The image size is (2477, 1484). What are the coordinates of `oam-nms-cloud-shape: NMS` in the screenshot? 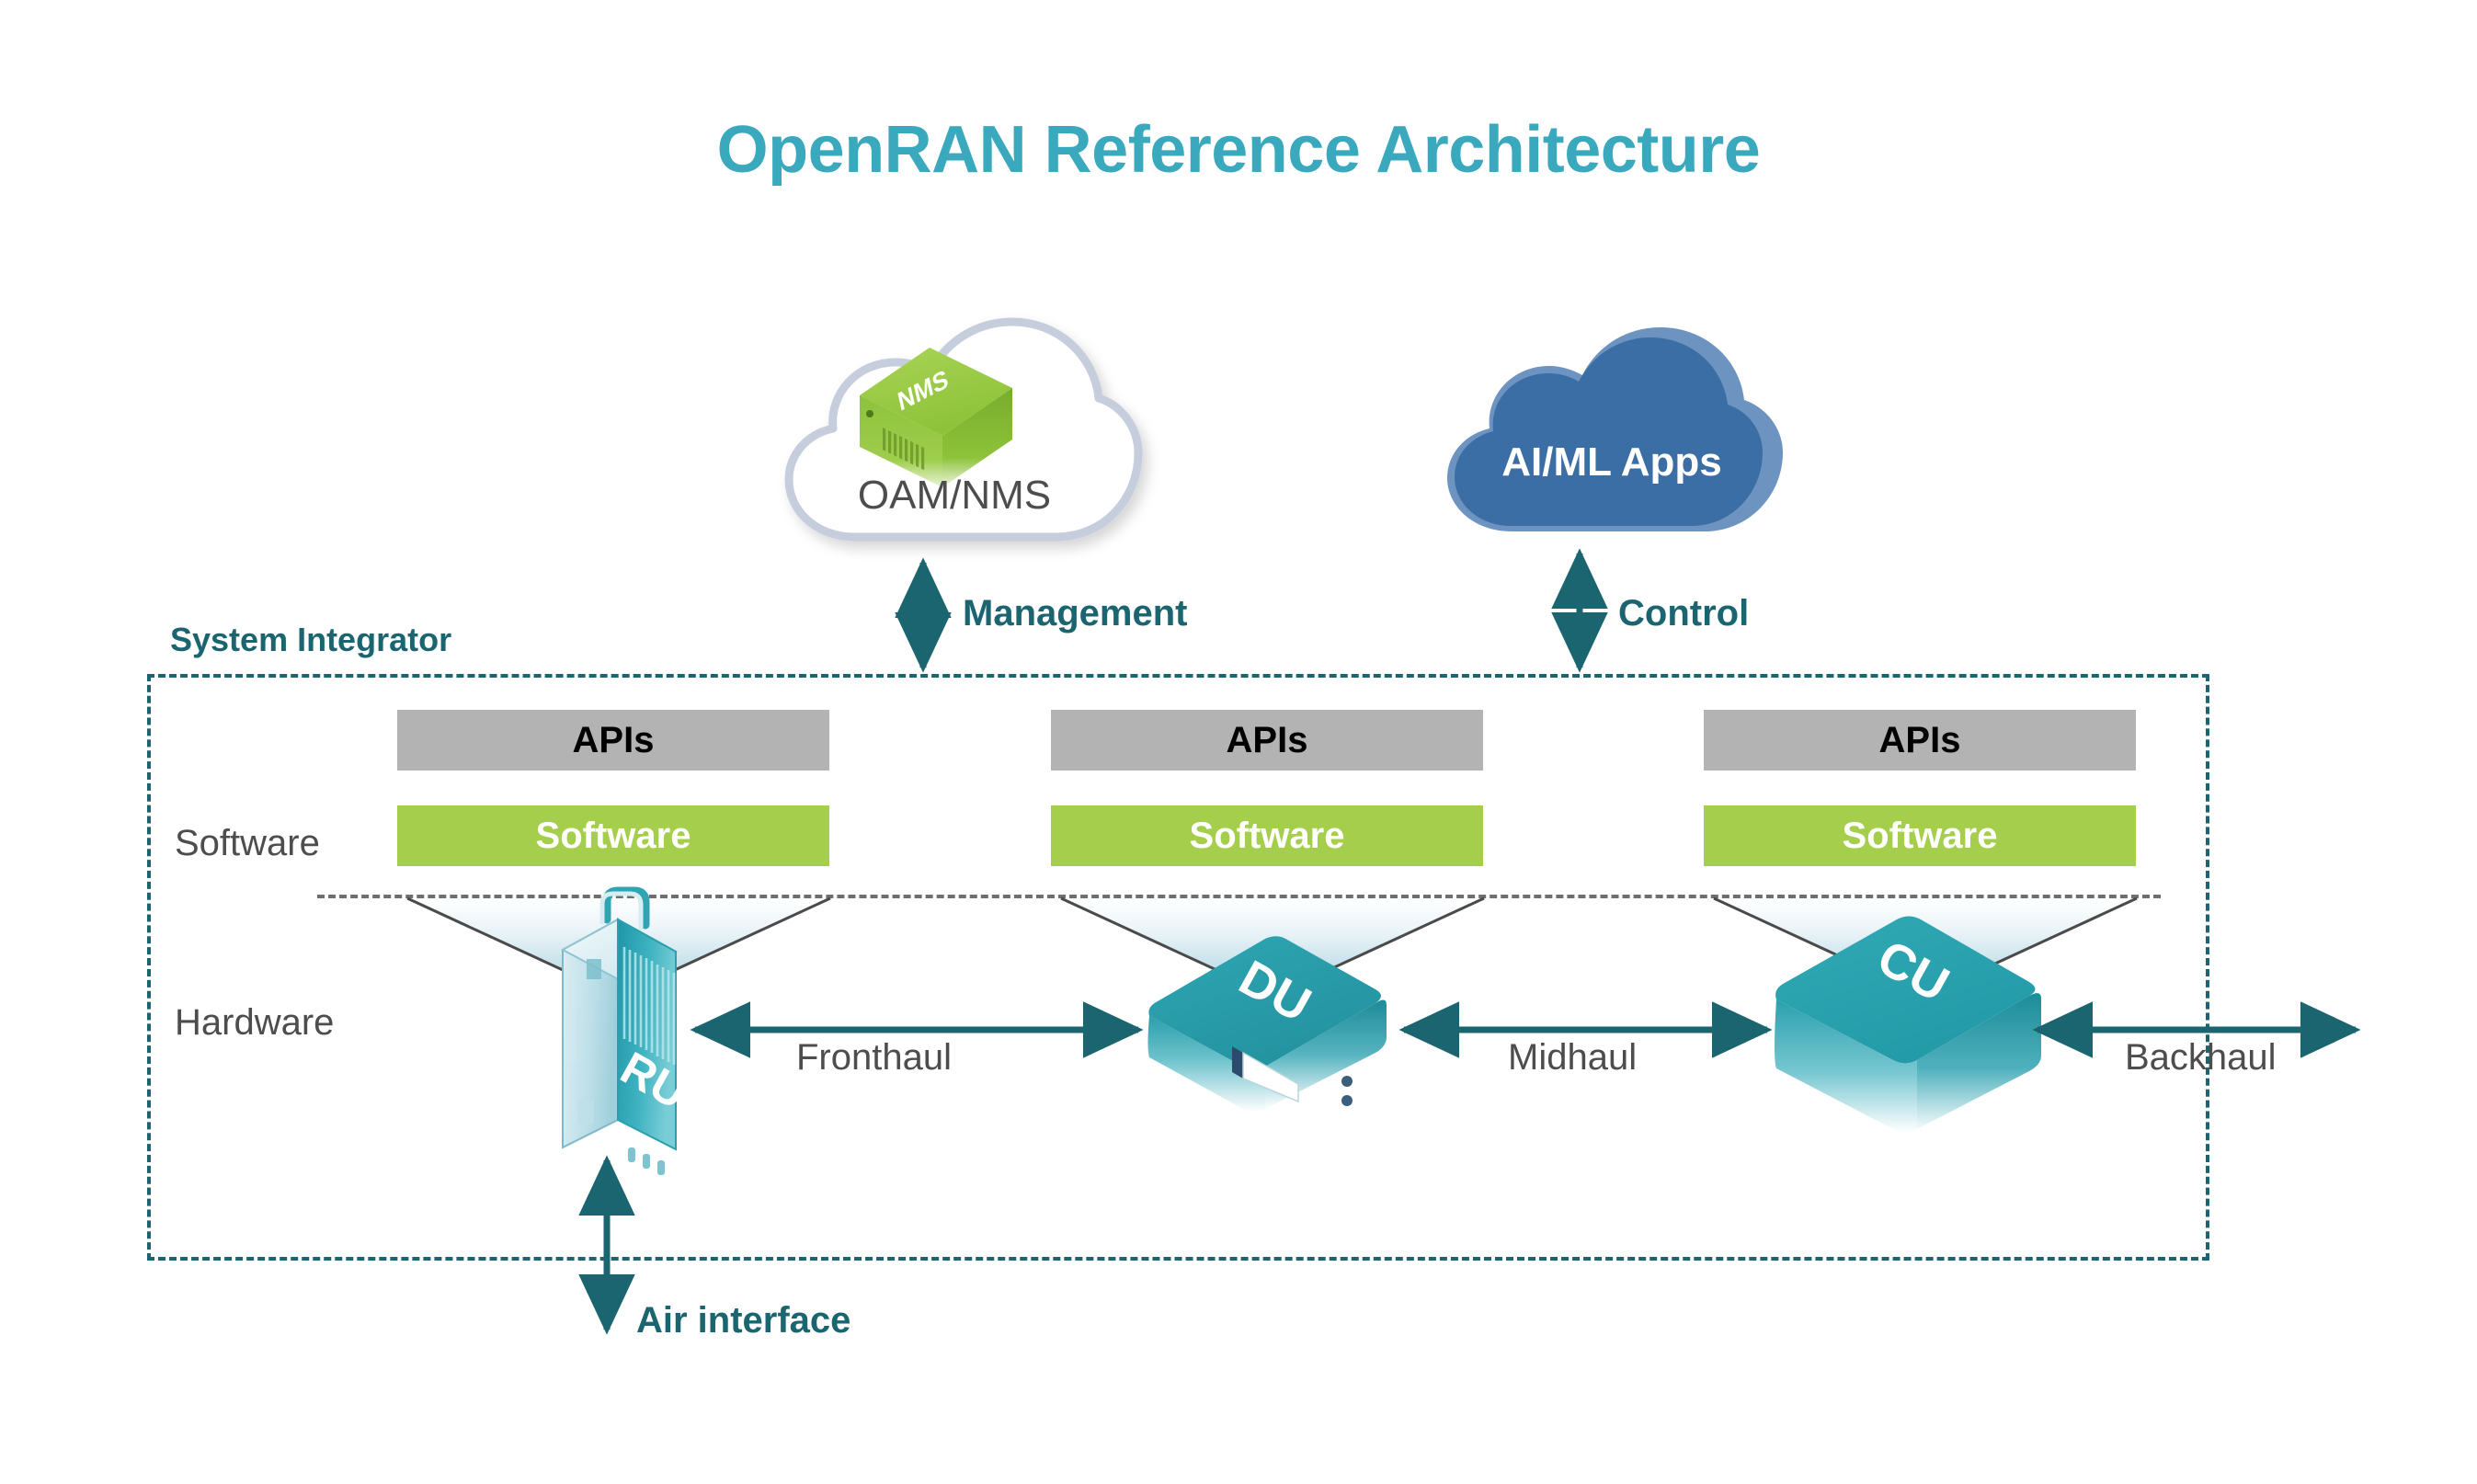 It's located at (963, 429).